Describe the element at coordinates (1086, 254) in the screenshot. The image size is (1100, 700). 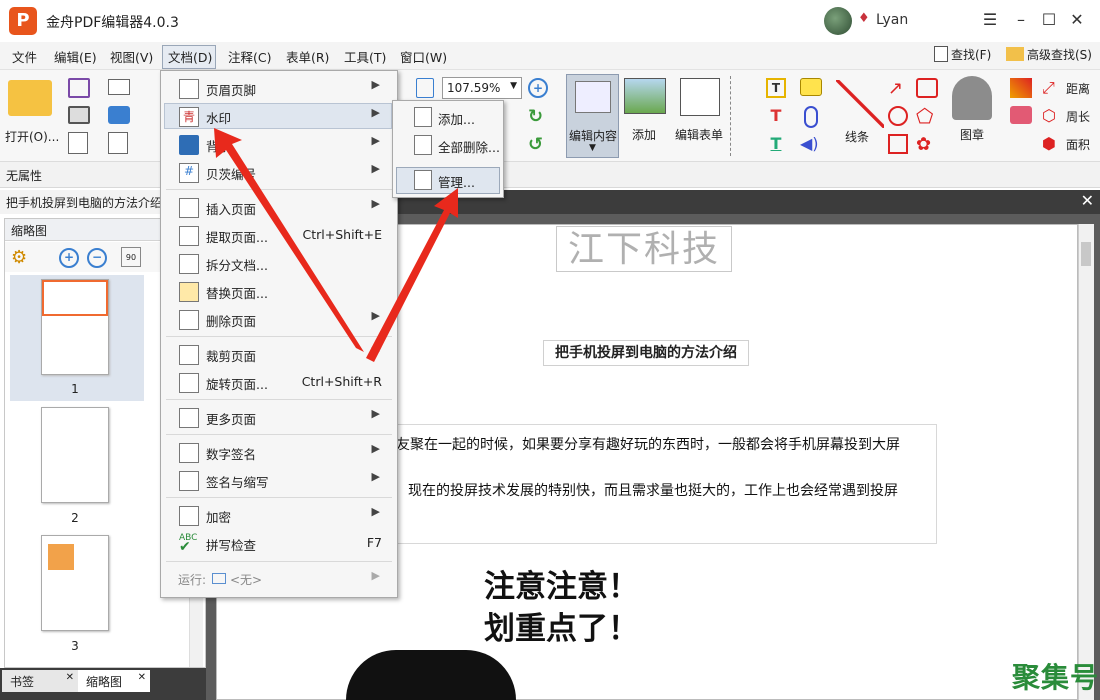
I see `scrollbar-thumb` at that location.